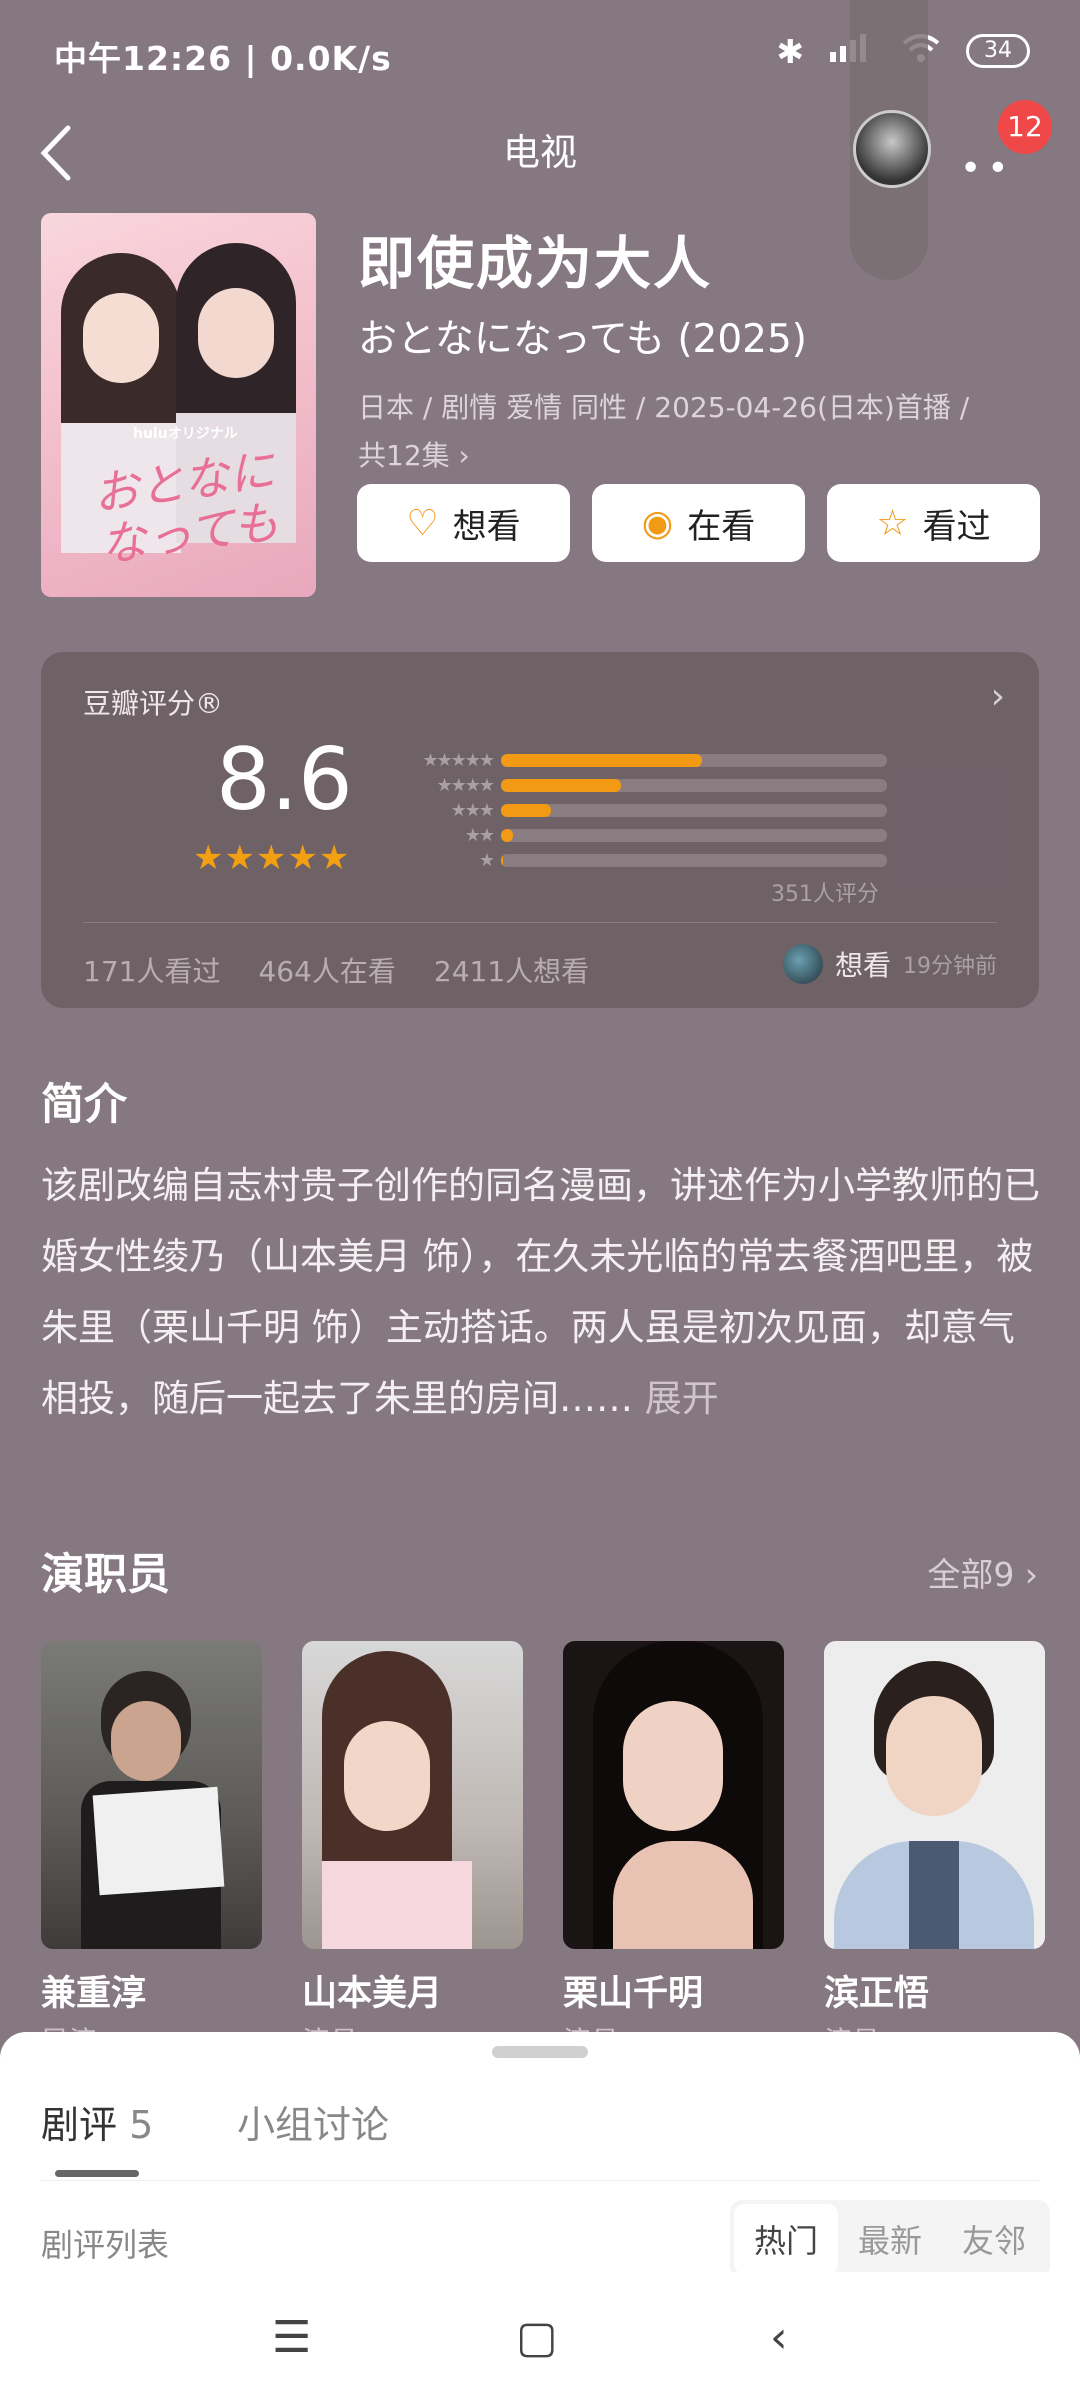  Describe the element at coordinates (639, 860) in the screenshot. I see `rating-row-1: ★` at that location.